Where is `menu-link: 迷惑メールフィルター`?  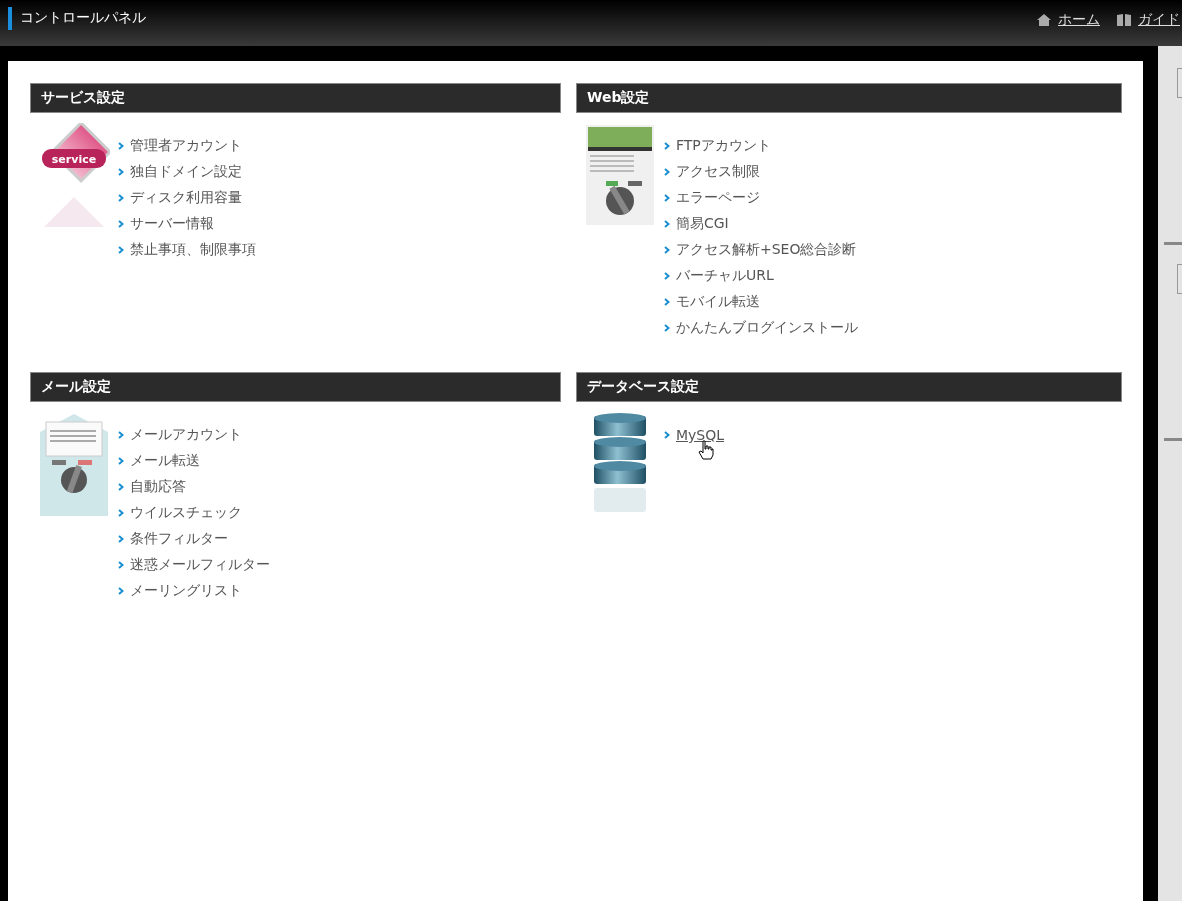
menu-link: 迷惑メールフィルター is located at coordinates (200, 565).